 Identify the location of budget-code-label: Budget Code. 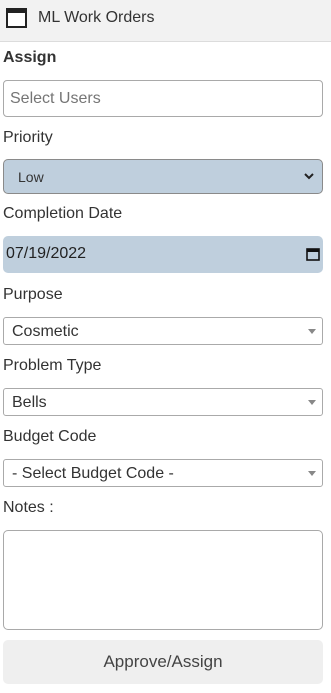
(50, 436).